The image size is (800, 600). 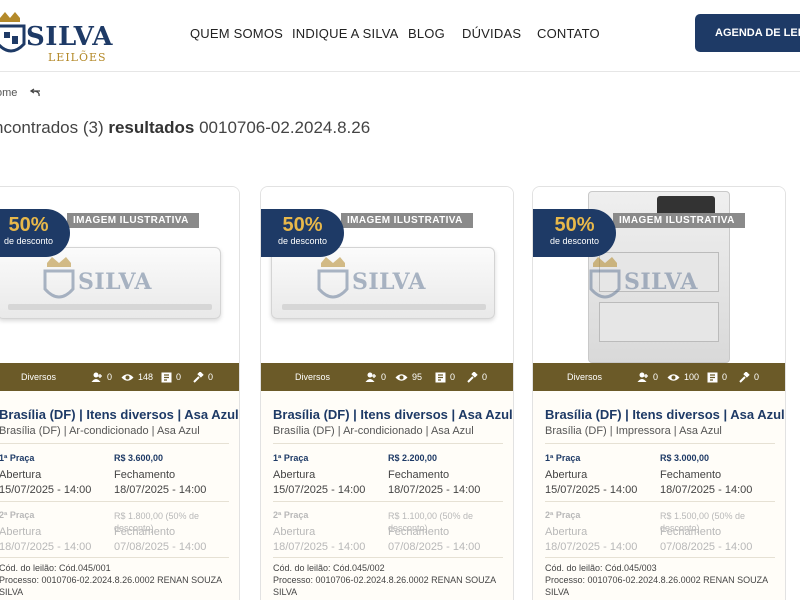 I want to click on lot-subtitle: Brasília (DF) | Impressora | Asa Azul, so click(x=633, y=431).